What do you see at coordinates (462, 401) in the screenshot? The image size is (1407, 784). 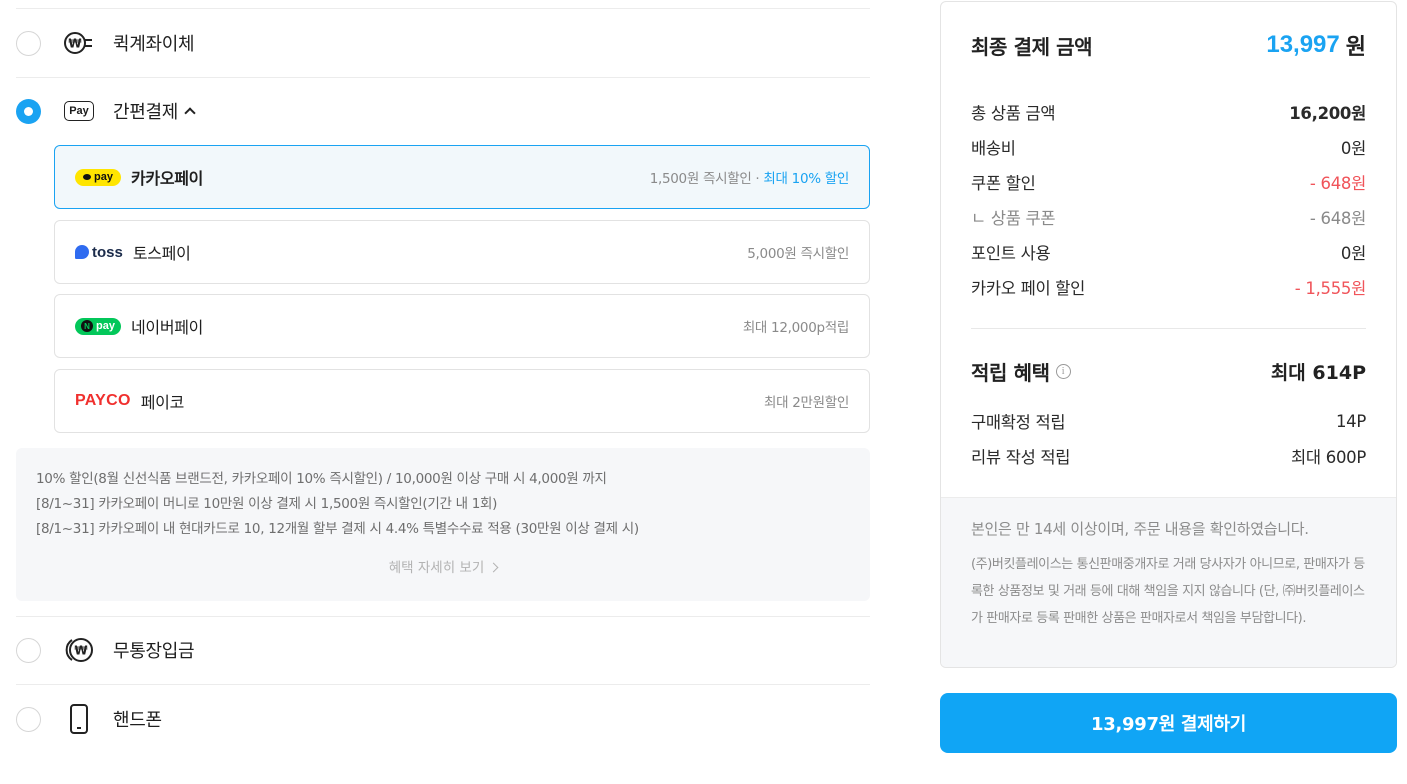 I see `easypay-option-payco: PAYCO 페이코 최대 2만원할인` at bounding box center [462, 401].